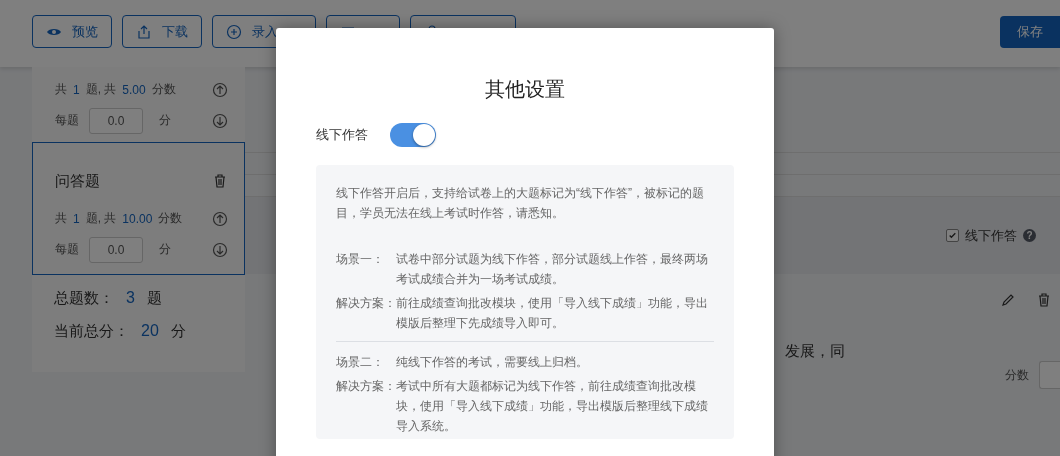 The image size is (1060, 456). I want to click on total-value: 3, so click(130, 298).